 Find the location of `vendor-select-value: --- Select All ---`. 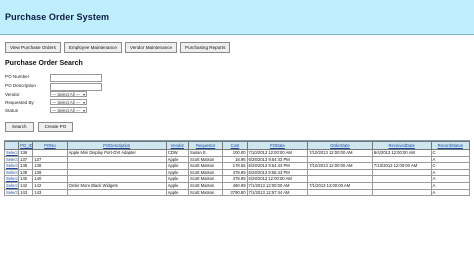

vendor-select-value: --- Select All --- is located at coordinates (66, 94).